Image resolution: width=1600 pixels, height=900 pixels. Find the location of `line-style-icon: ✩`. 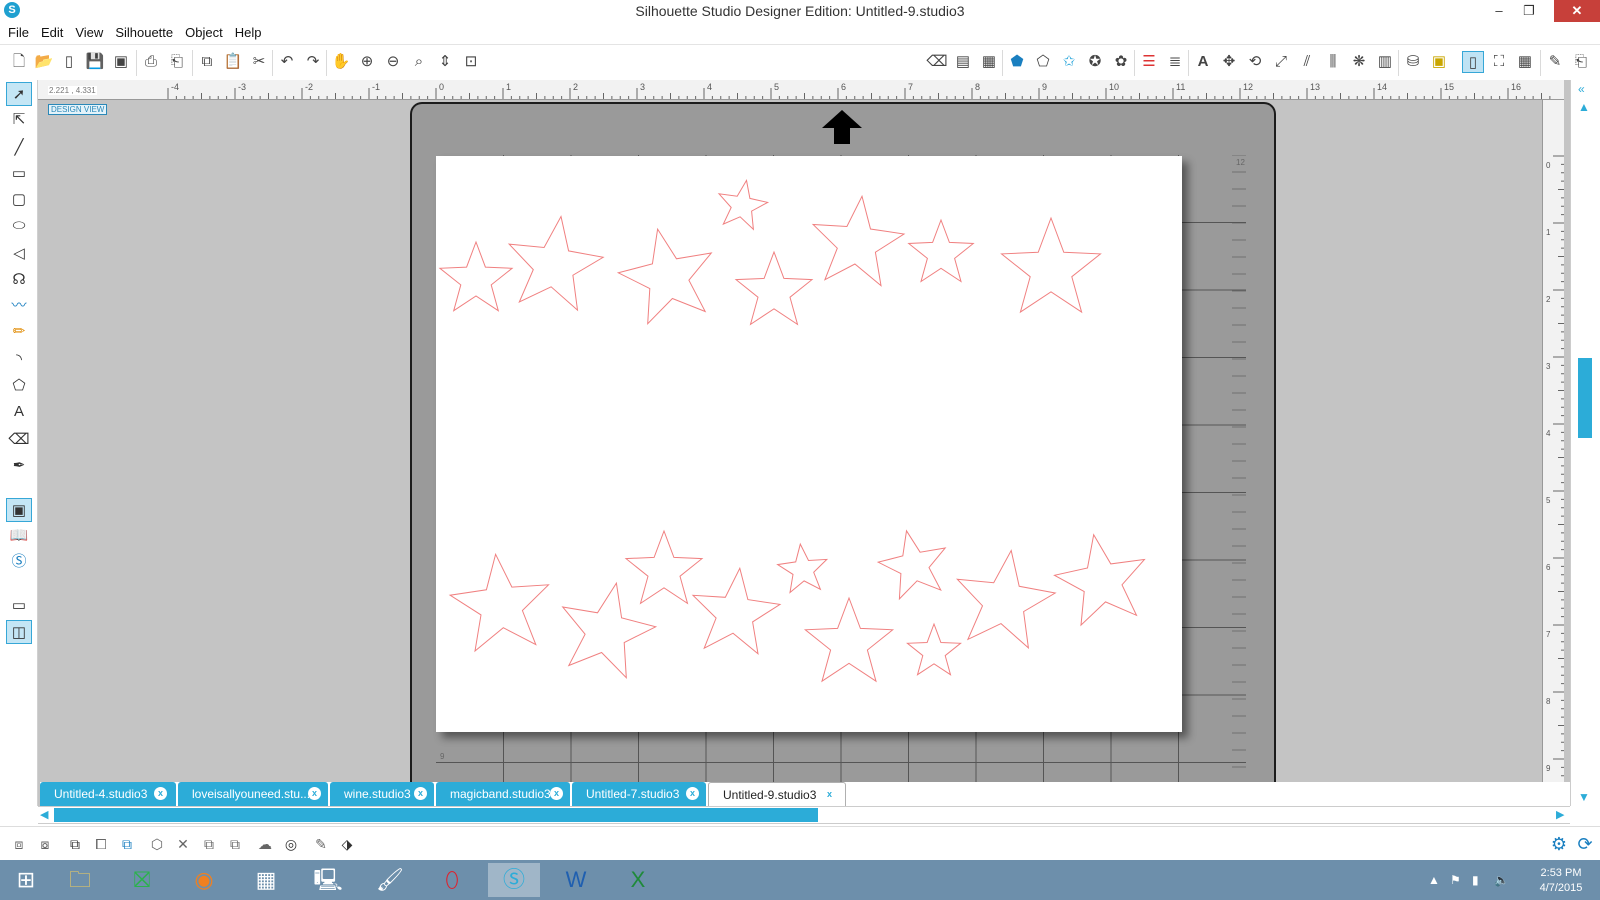

line-style-icon: ✩ is located at coordinates (1069, 62).